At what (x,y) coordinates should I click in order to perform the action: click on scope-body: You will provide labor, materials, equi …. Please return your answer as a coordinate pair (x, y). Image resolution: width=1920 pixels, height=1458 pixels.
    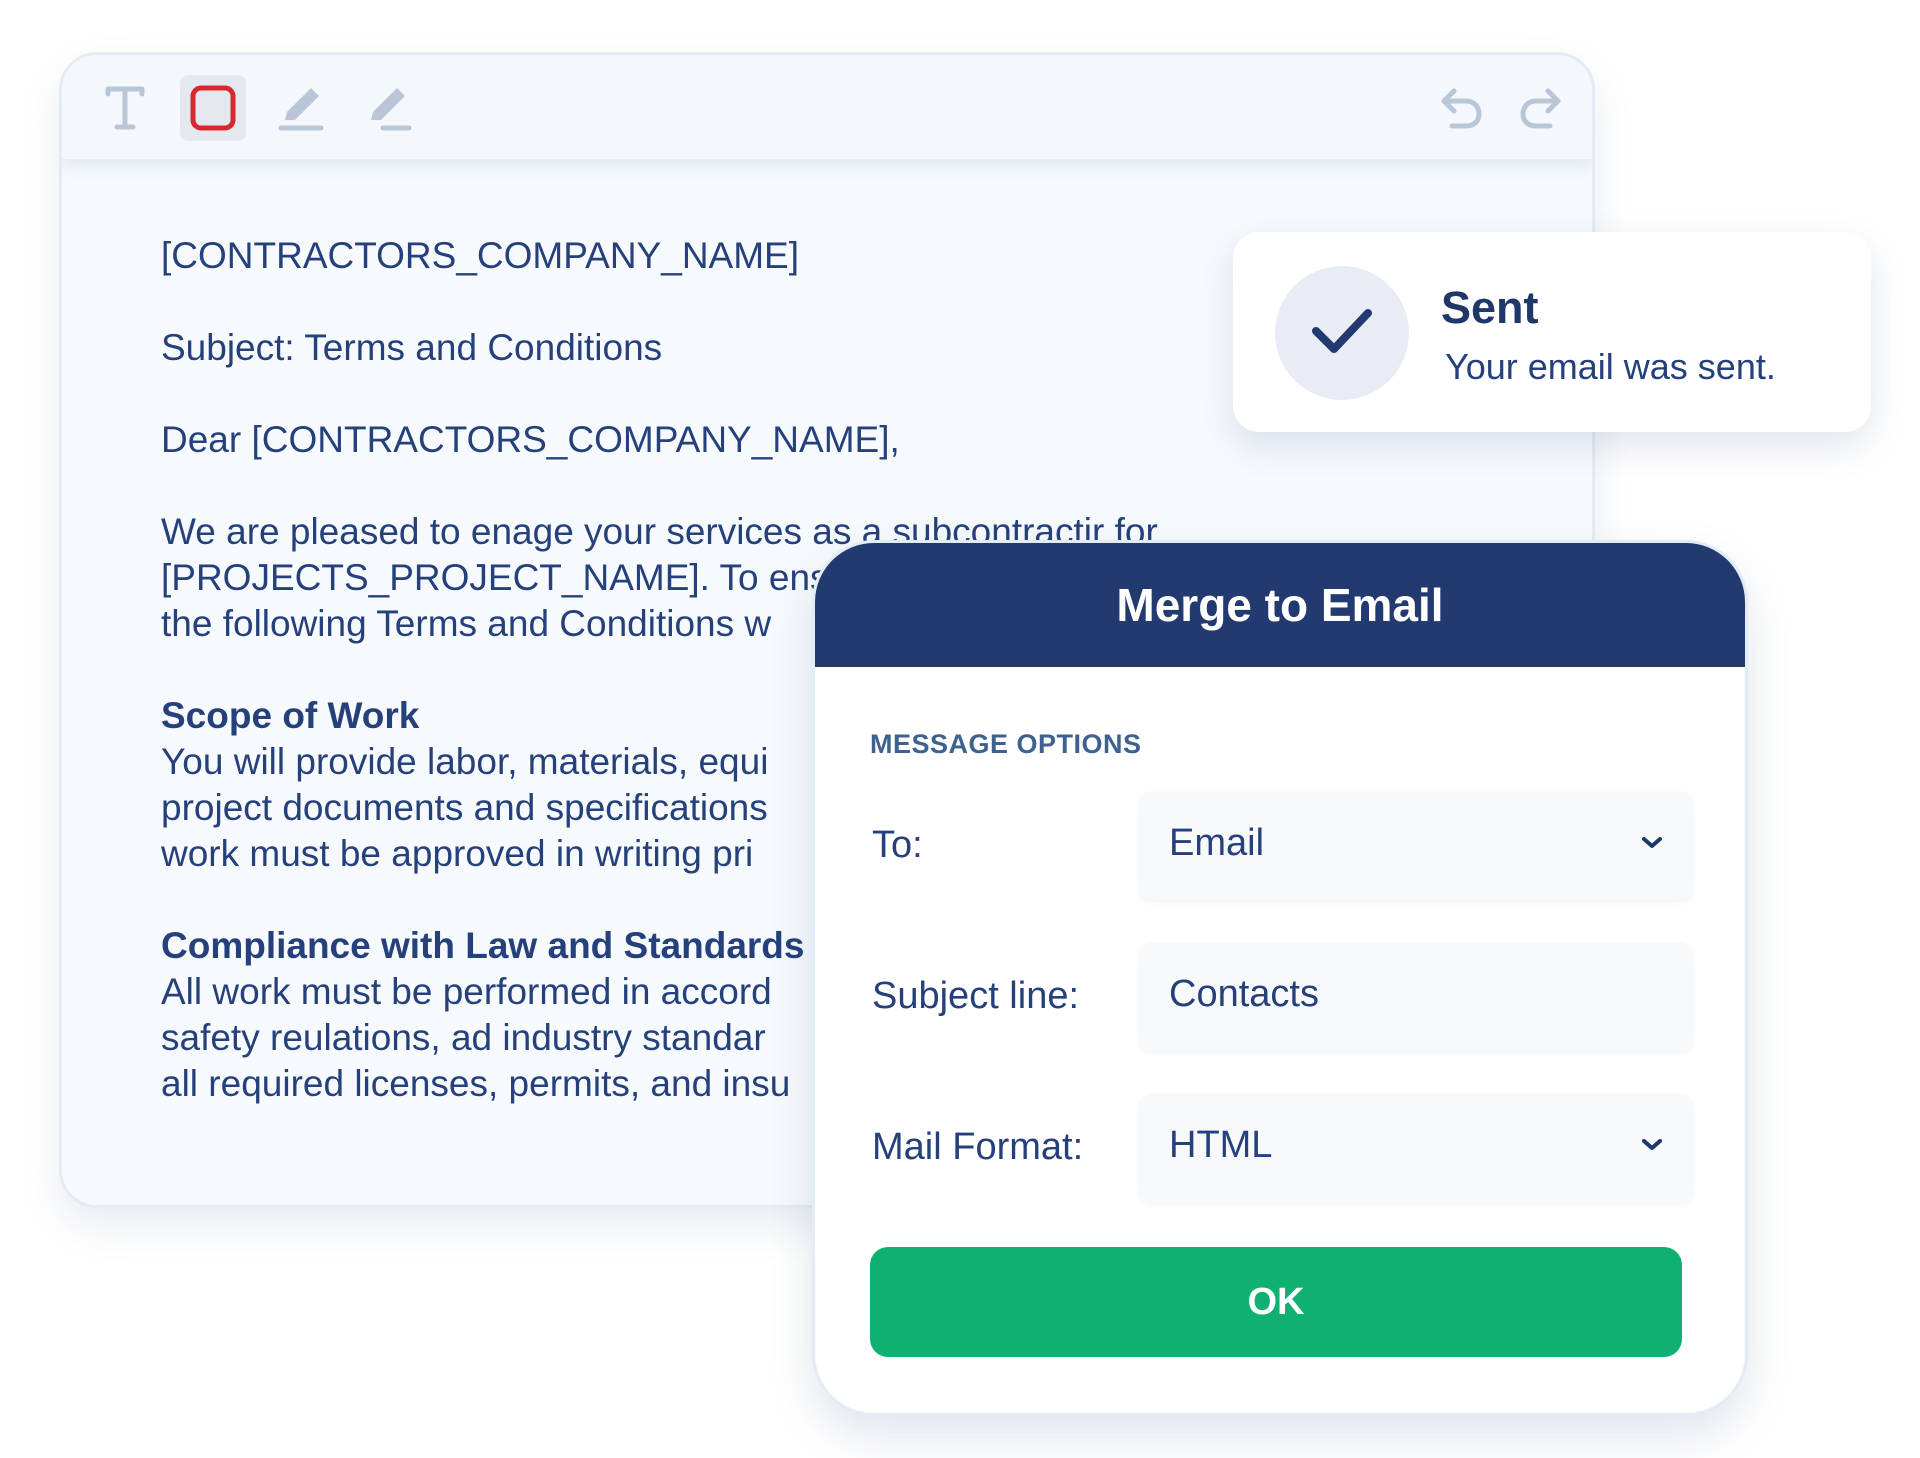
    Looking at the image, I should click on (465, 807).